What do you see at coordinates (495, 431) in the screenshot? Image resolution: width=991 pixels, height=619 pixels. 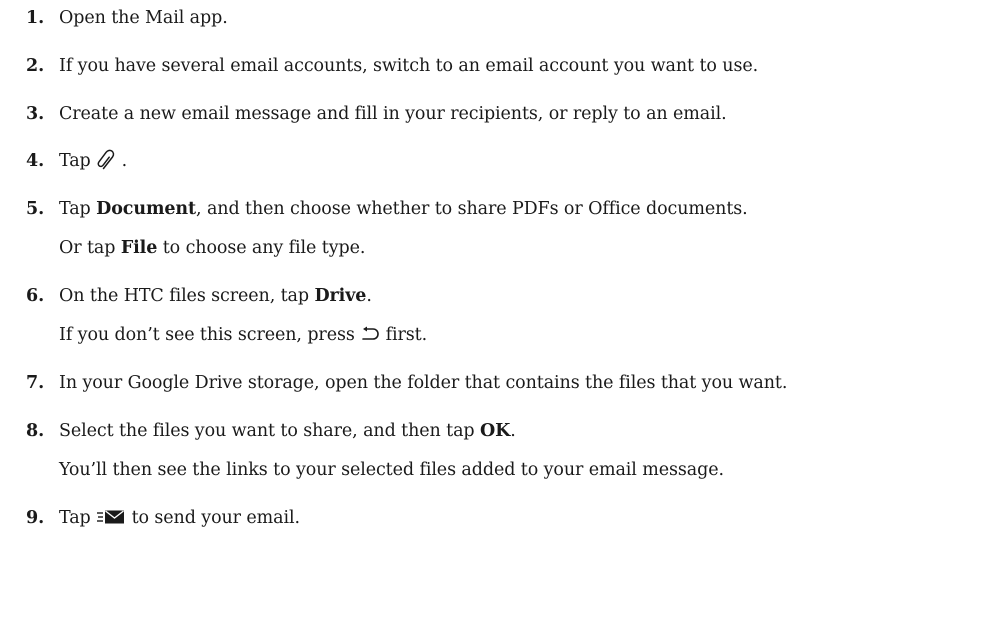 I see `ui-term-ok: OK` at bounding box center [495, 431].